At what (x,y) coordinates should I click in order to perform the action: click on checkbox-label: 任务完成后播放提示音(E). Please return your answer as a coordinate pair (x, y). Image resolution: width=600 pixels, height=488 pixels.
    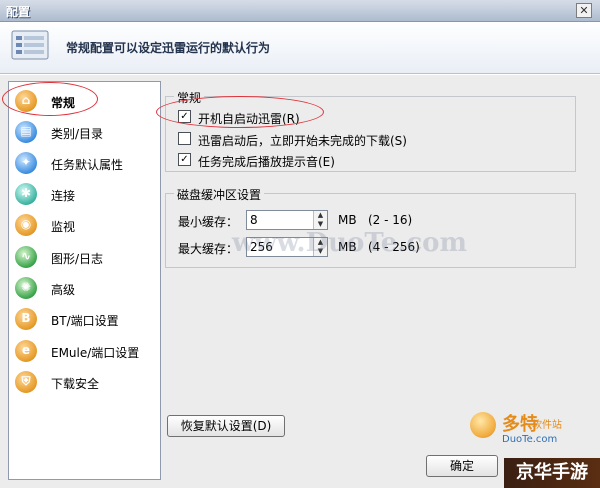
    Looking at the image, I should click on (266, 162).